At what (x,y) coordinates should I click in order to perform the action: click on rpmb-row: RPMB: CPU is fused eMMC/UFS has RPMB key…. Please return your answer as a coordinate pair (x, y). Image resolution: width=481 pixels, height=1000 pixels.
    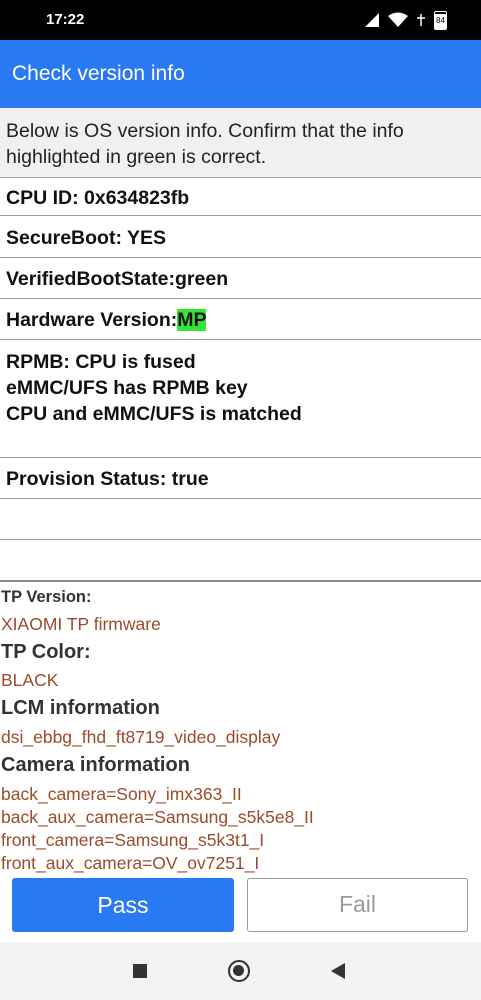
    Looking at the image, I should click on (240, 399).